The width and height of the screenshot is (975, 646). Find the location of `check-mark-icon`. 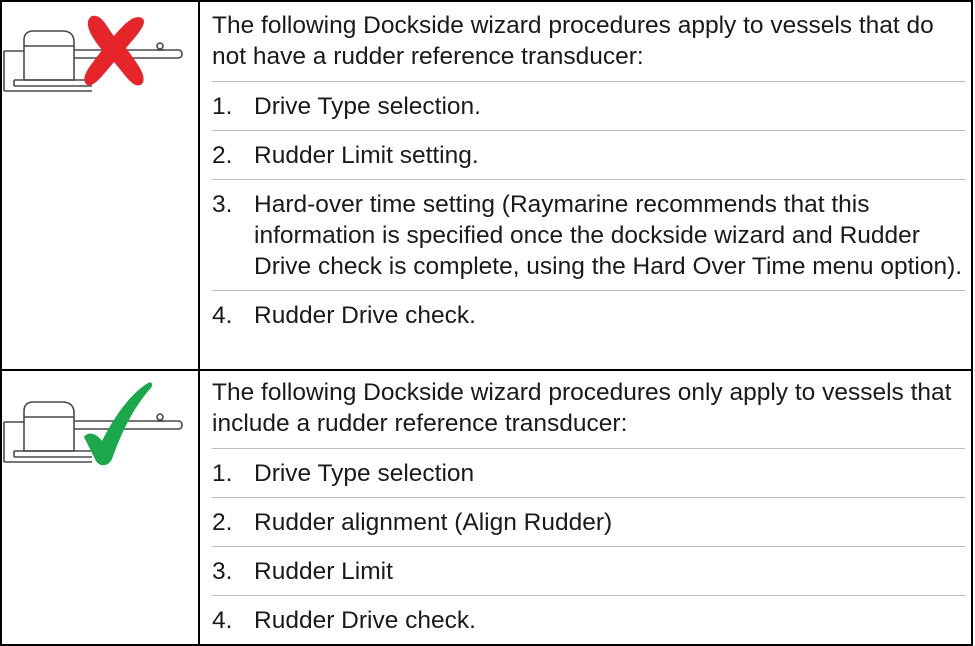

check-mark-icon is located at coordinates (118, 424).